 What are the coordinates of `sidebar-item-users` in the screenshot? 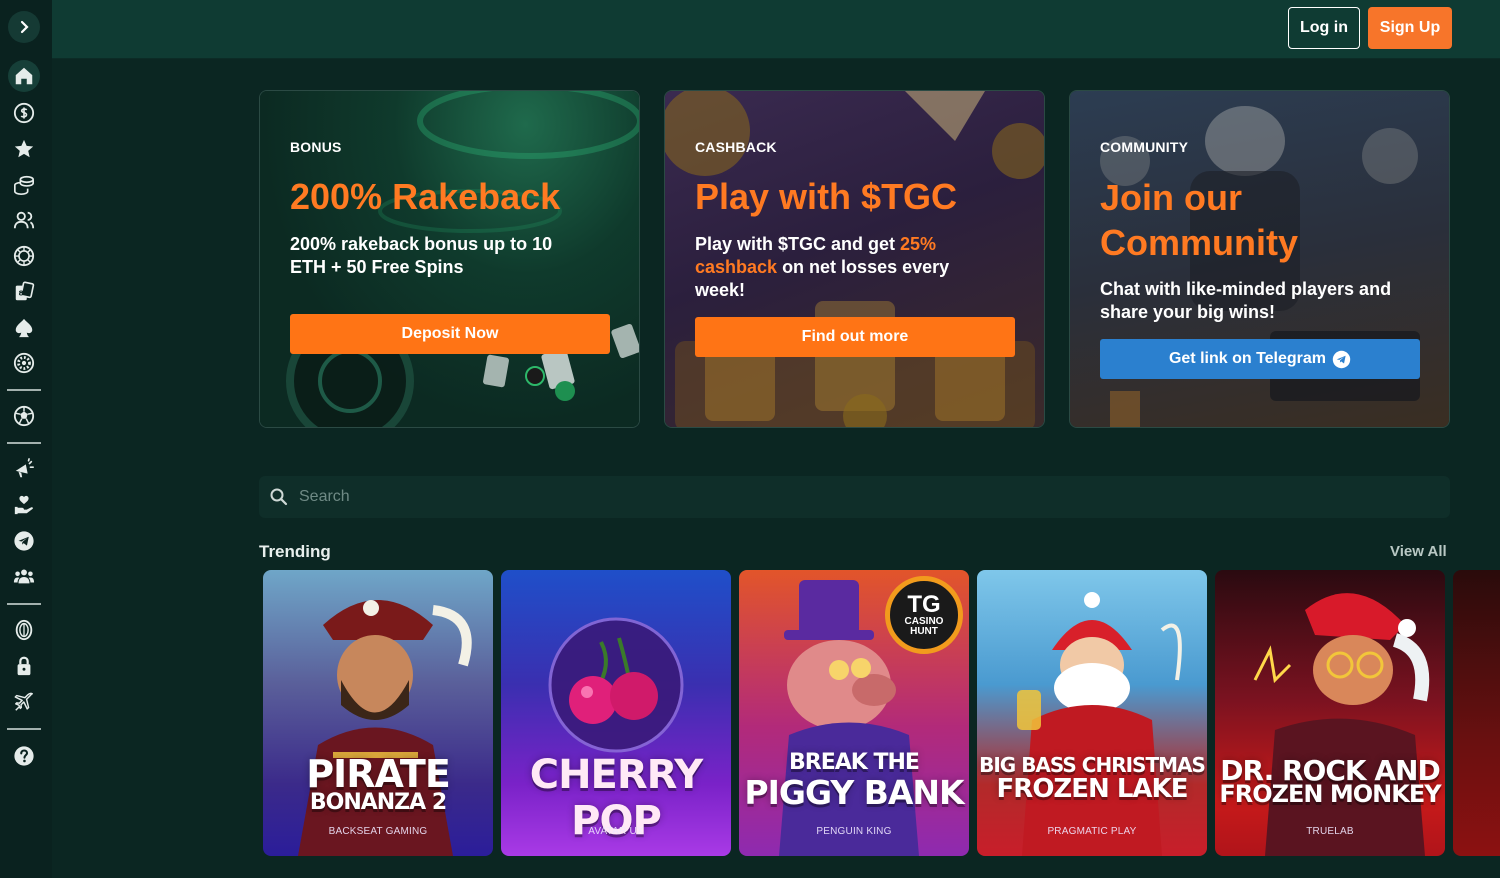 It's located at (24, 220).